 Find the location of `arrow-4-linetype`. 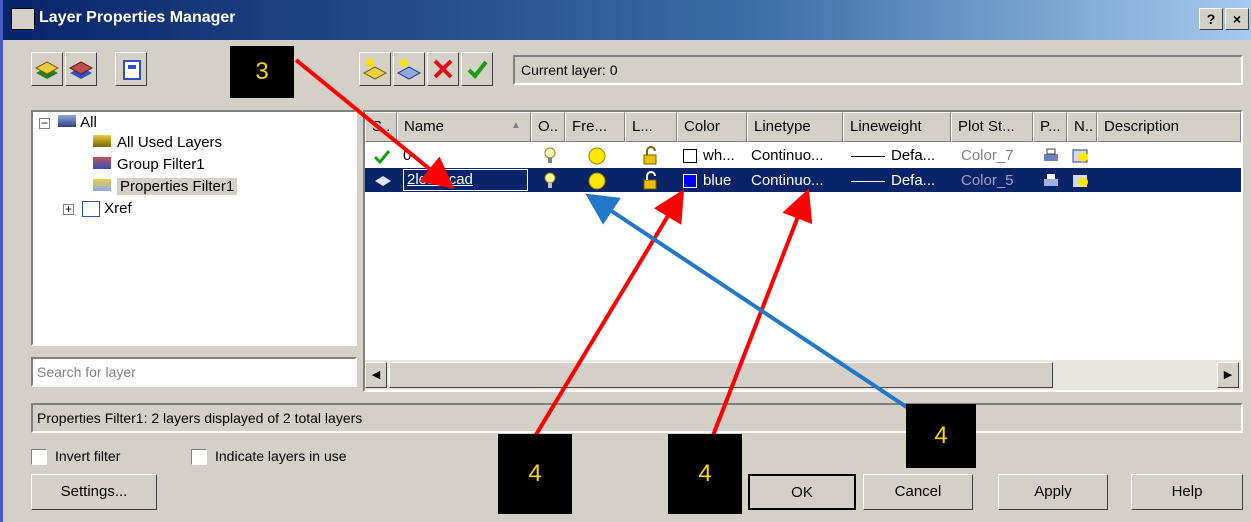

arrow-4-linetype is located at coordinates (761, 313).